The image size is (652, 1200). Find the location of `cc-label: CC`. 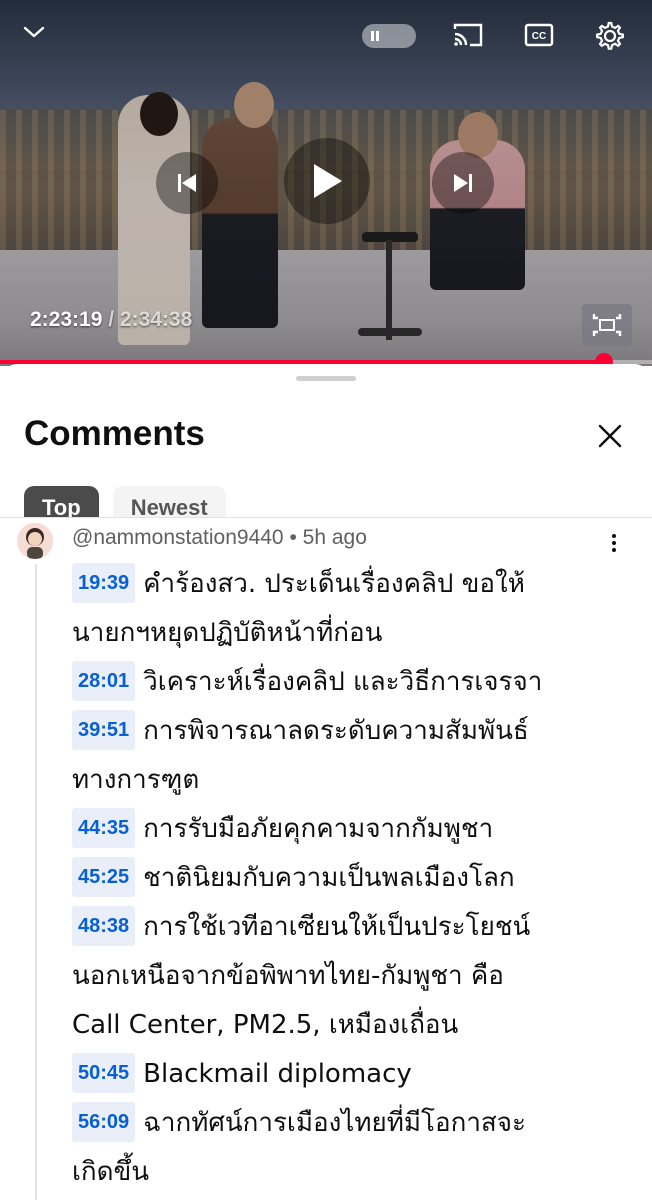

cc-label: CC is located at coordinates (539, 36).